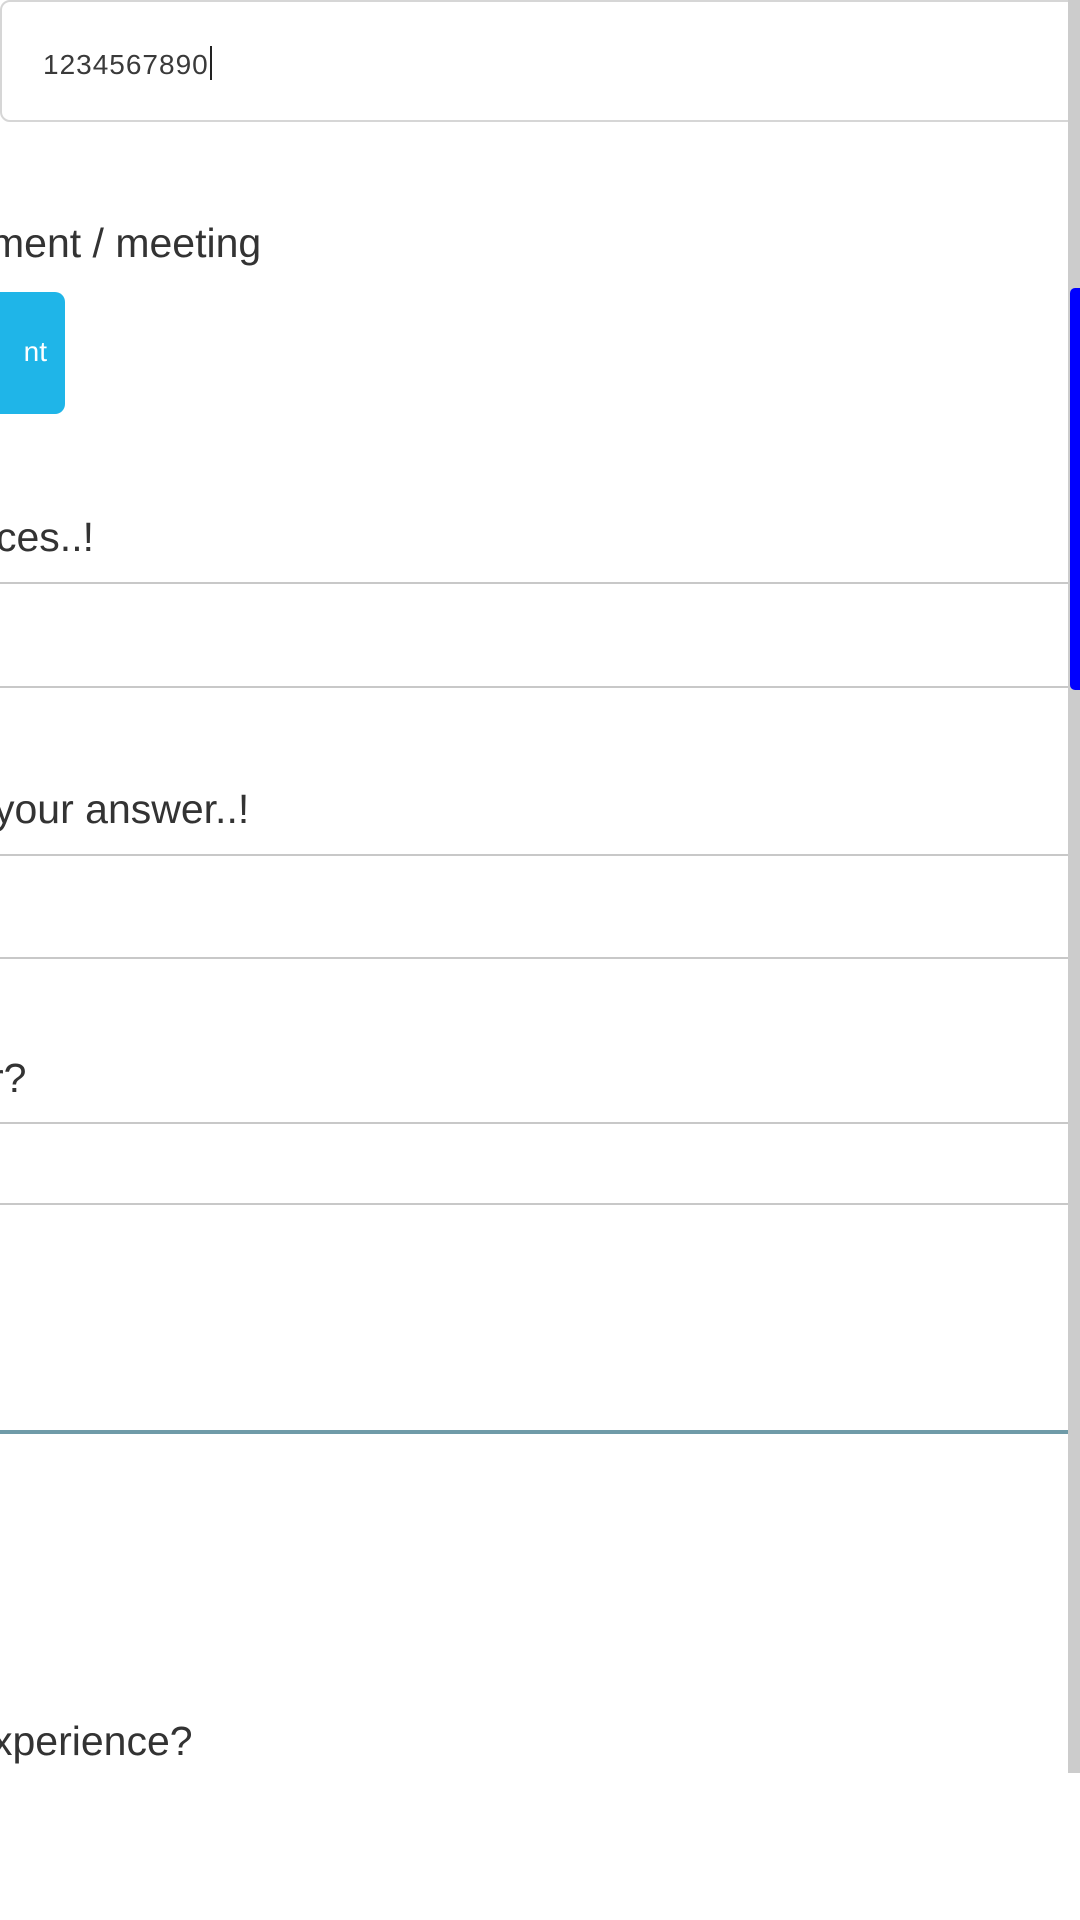 This screenshot has height=1920, width=1080. I want to click on services-divider-bottom, so click(534, 687).